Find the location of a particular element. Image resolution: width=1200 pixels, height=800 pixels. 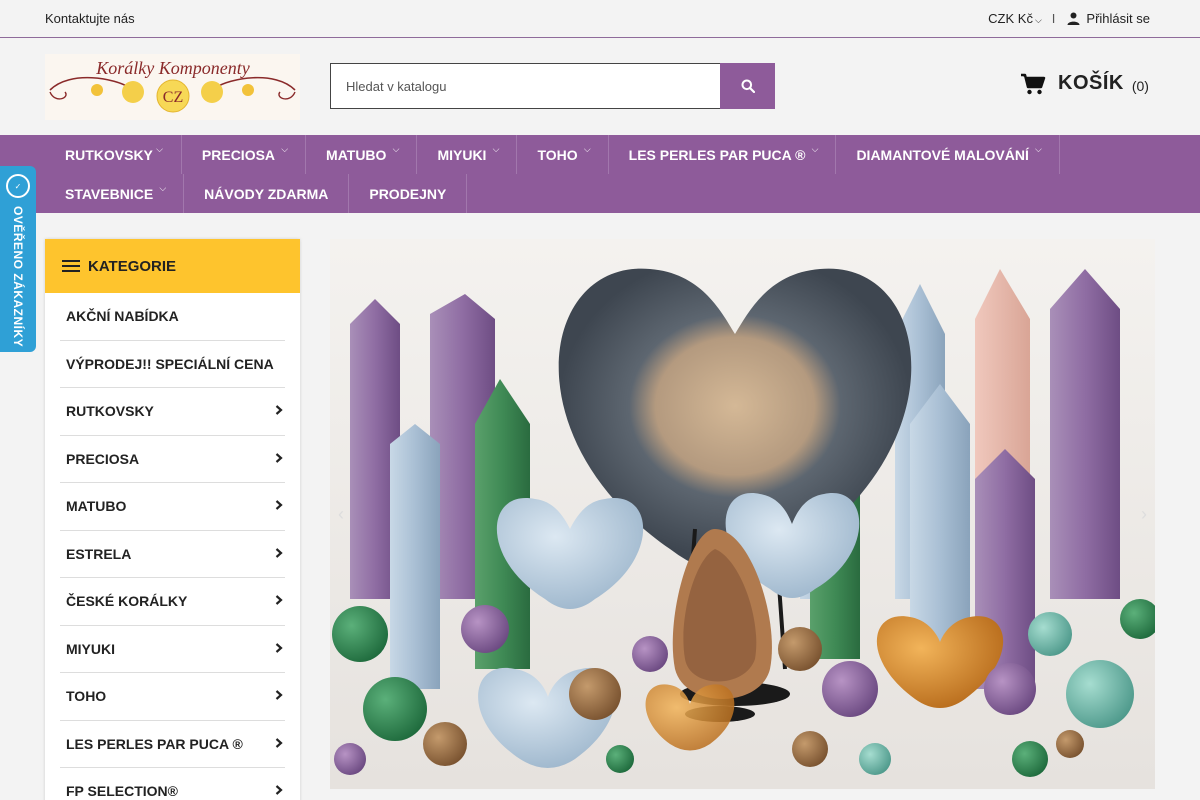

top-bar-right: CZK Kč ⌵ I Přihlásit se is located at coordinates (1069, 18).